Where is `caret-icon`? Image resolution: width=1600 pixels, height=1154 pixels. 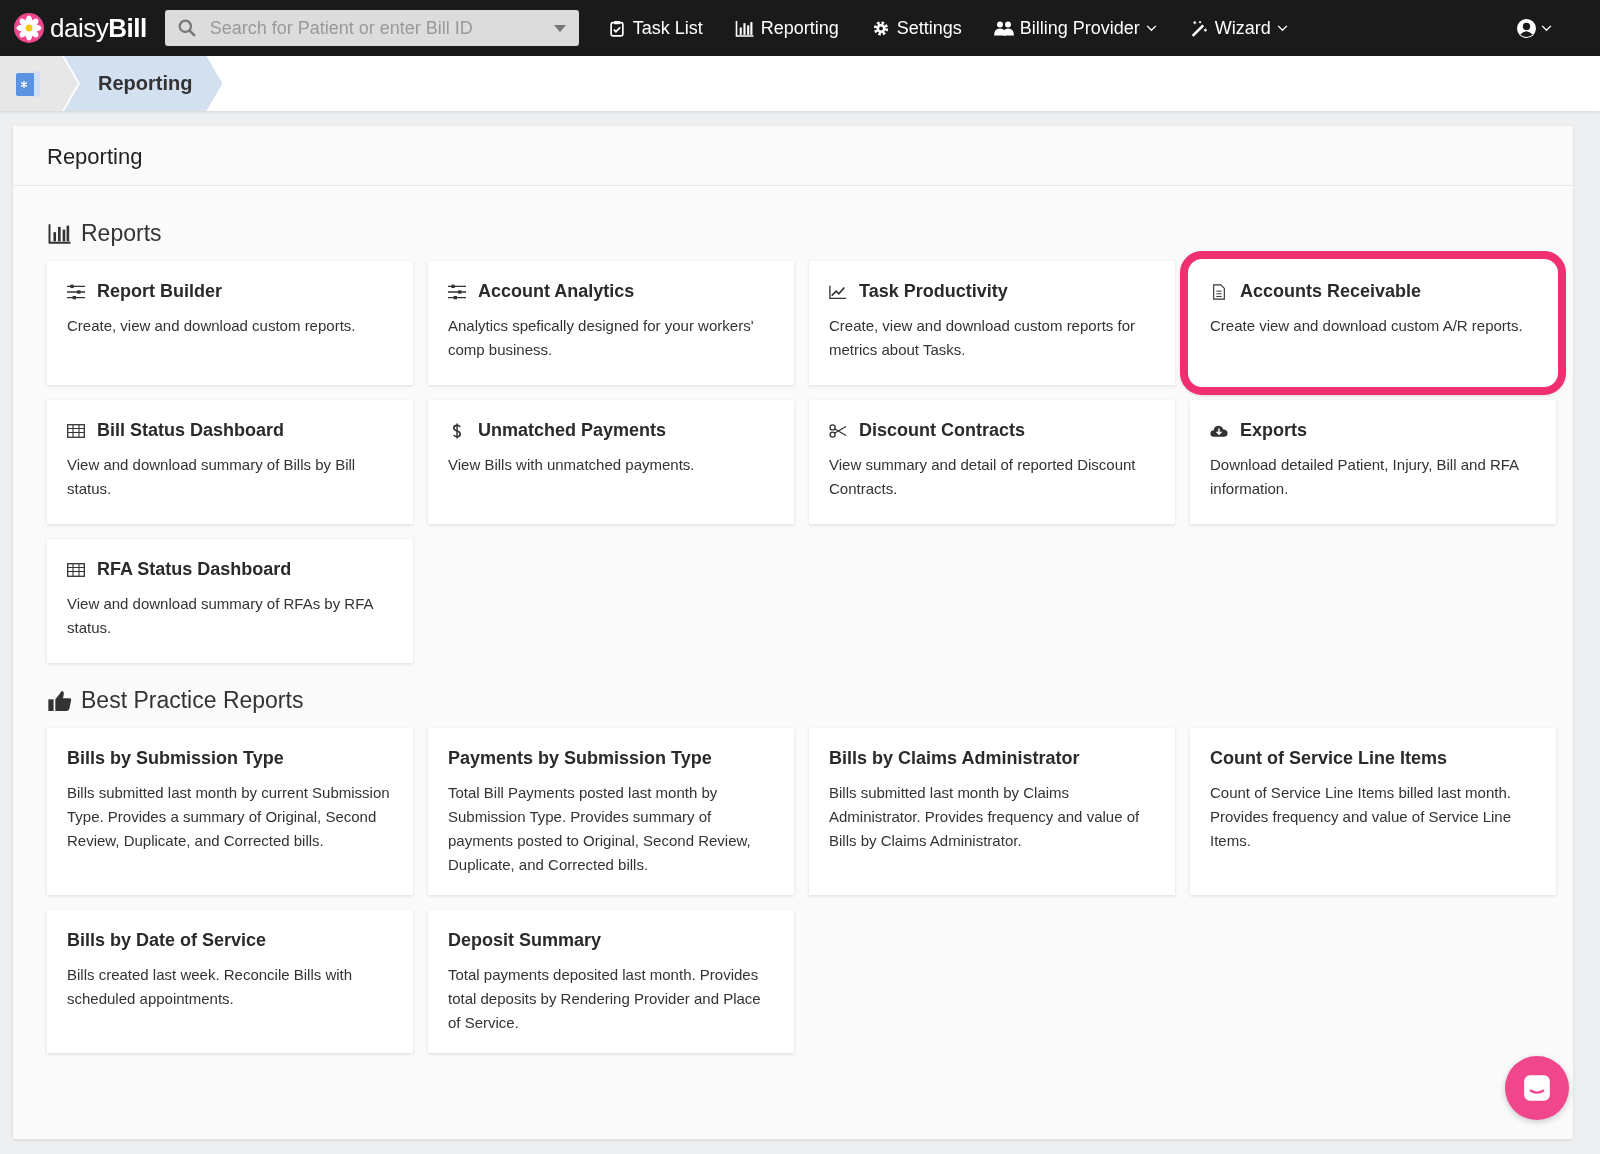 caret-icon is located at coordinates (559, 28).